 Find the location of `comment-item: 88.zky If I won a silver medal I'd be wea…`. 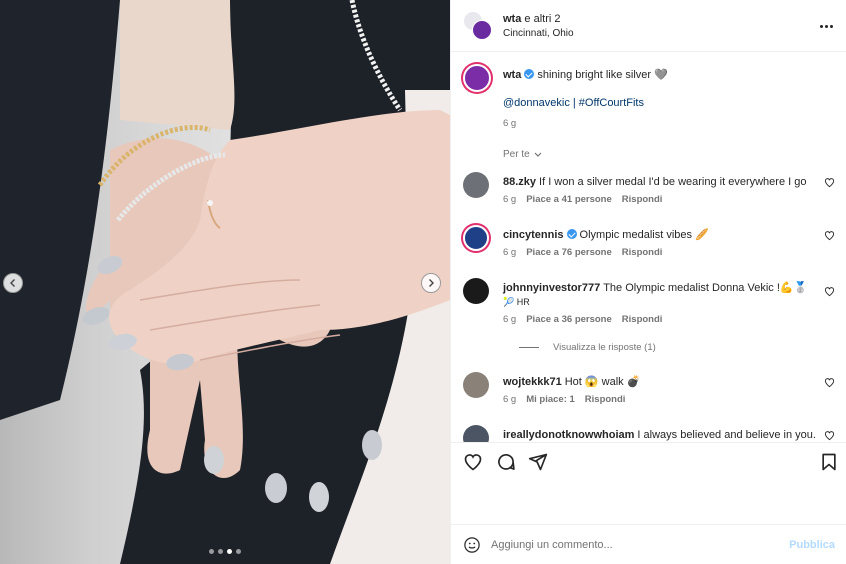

comment-item: 88.zky If I won a silver medal I'd be wea… is located at coordinates (652, 192).